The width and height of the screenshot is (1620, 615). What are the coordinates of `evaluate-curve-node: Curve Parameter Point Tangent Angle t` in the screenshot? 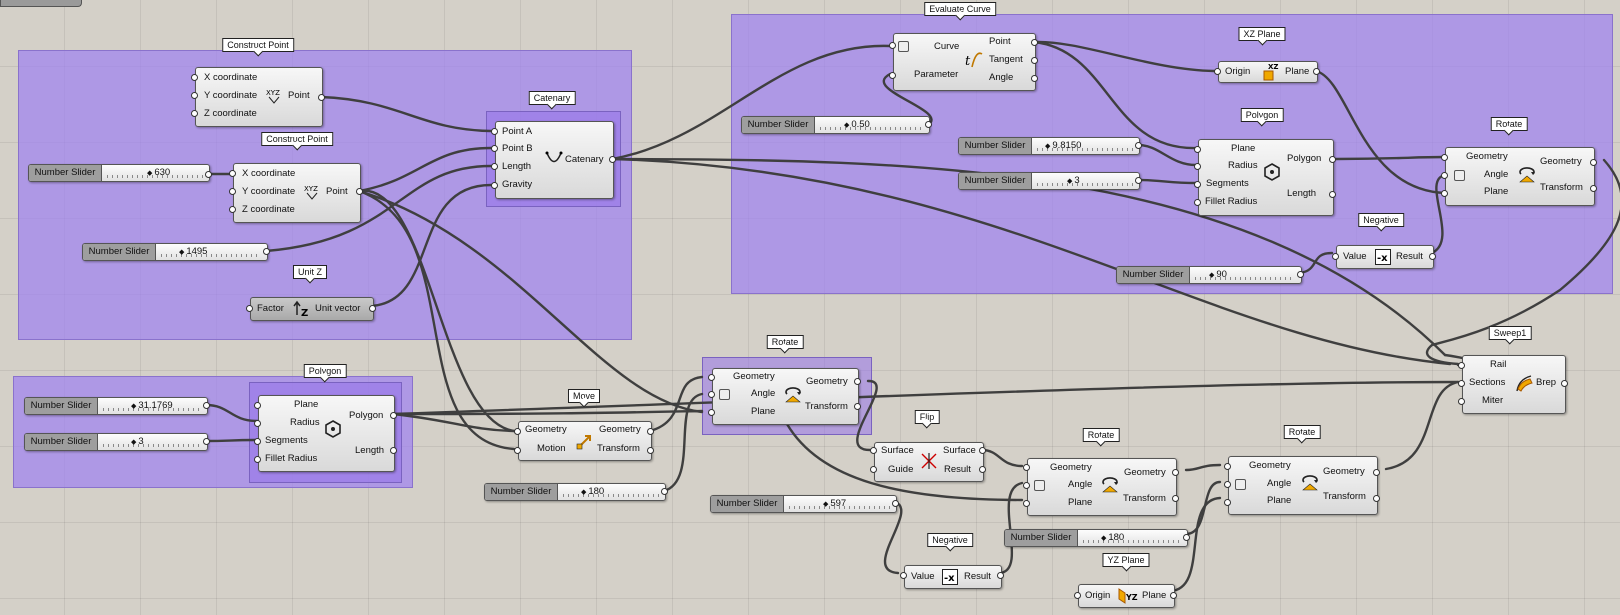 It's located at (964, 62).